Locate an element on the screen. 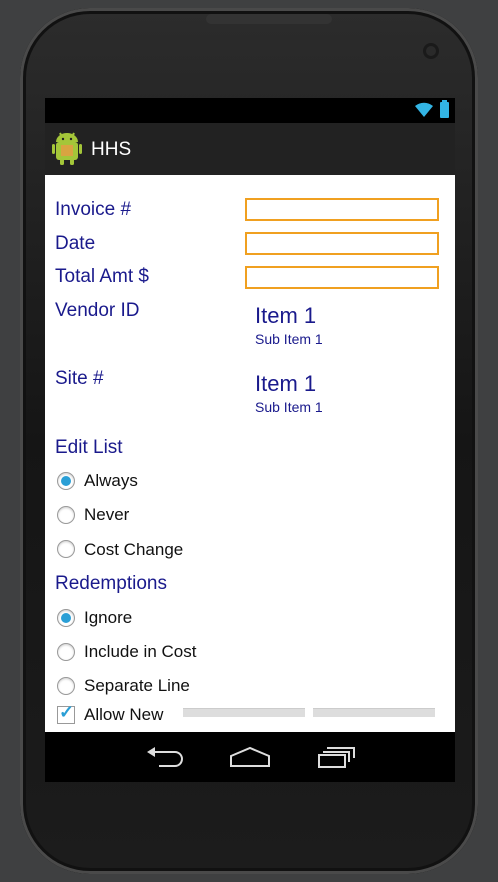 Image resolution: width=498 pixels, height=882 pixels. radio-never is located at coordinates (66, 515).